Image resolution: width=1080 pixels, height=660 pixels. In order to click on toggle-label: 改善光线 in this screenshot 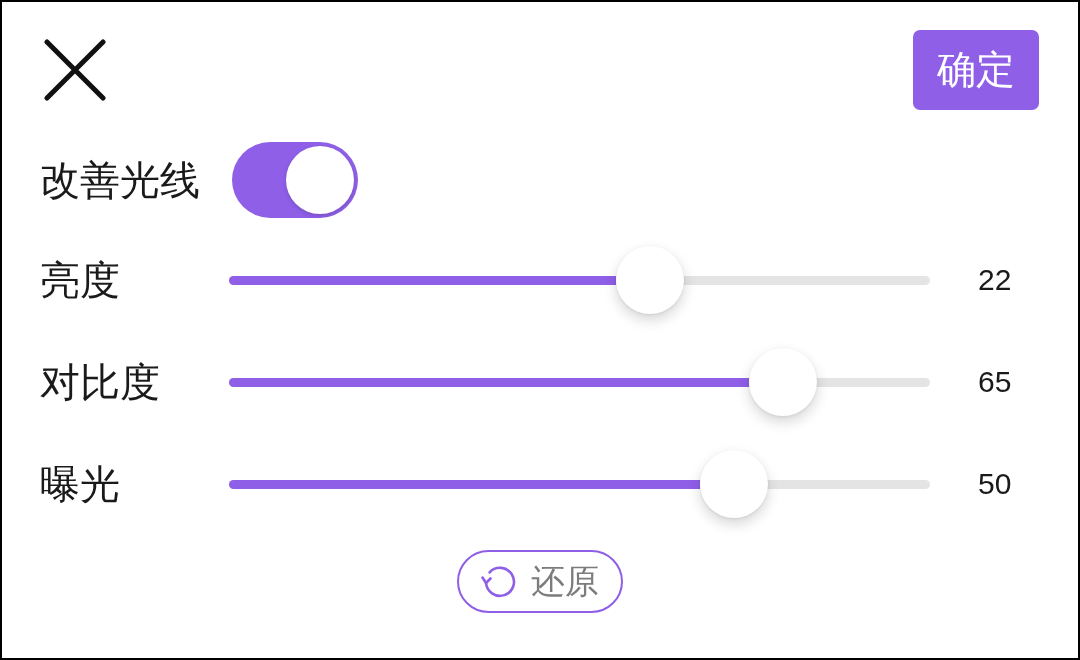, I will do `click(120, 180)`.